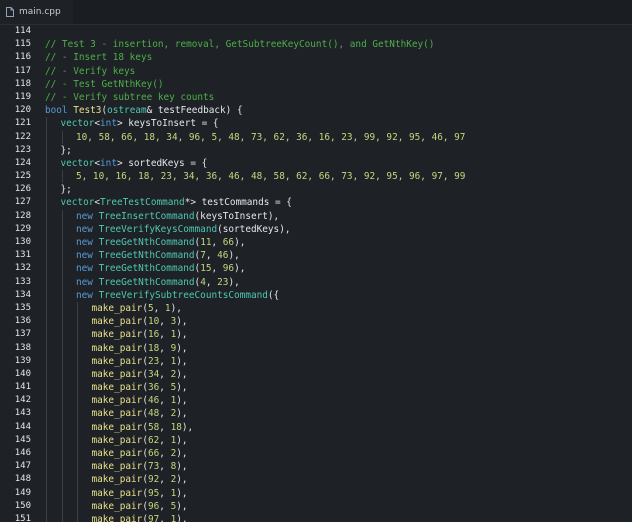 This screenshot has height=522, width=632. I want to click on code-line: 128 new TreeInsertCommand(keysToInsert),, so click(316, 216).